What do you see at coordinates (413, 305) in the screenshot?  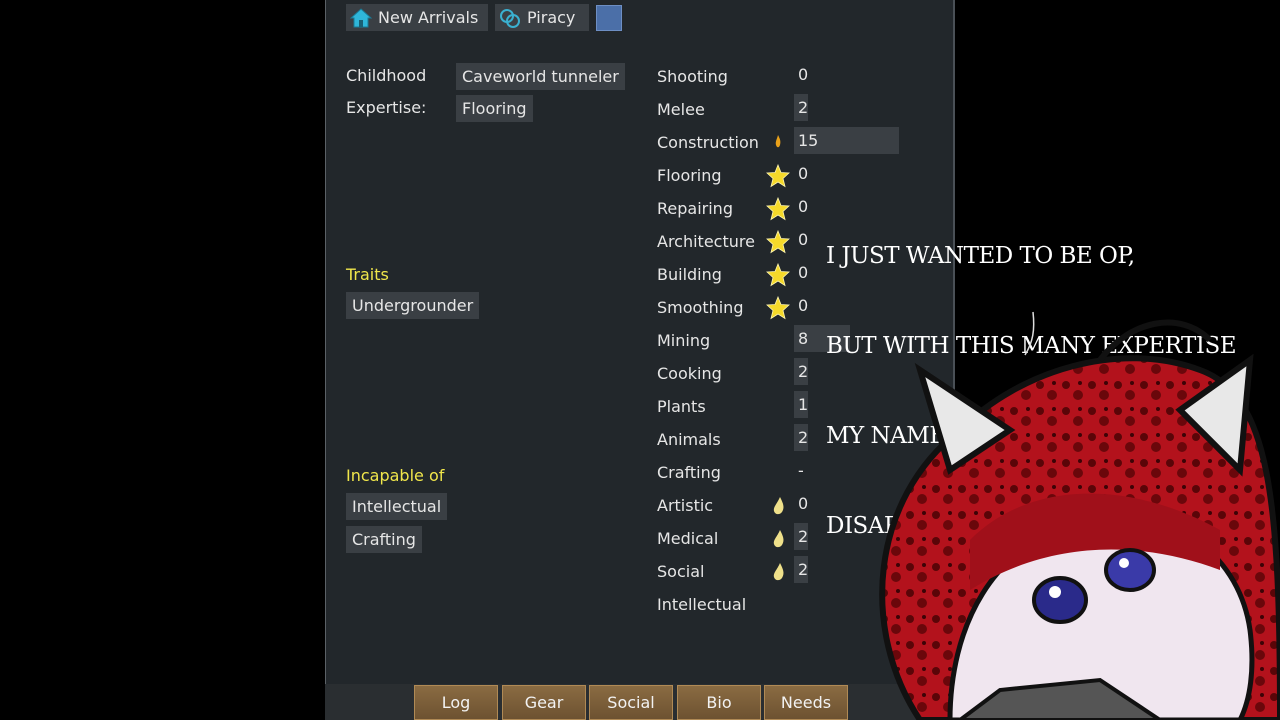 I see `trait-chip: Undergrounder` at bounding box center [413, 305].